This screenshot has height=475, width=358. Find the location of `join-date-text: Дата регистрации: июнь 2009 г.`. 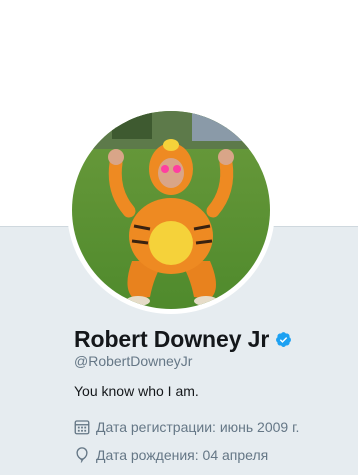

join-date-text: Дата регистрации: июнь 2009 г. is located at coordinates (198, 427).